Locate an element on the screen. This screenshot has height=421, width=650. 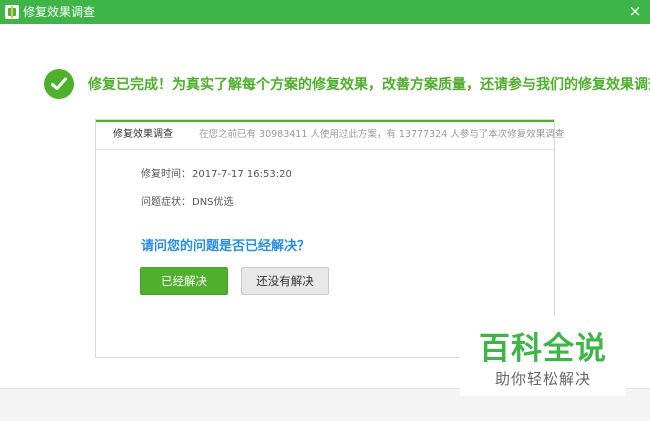
title-bar: 修复效果调查 × is located at coordinates (325, 12).